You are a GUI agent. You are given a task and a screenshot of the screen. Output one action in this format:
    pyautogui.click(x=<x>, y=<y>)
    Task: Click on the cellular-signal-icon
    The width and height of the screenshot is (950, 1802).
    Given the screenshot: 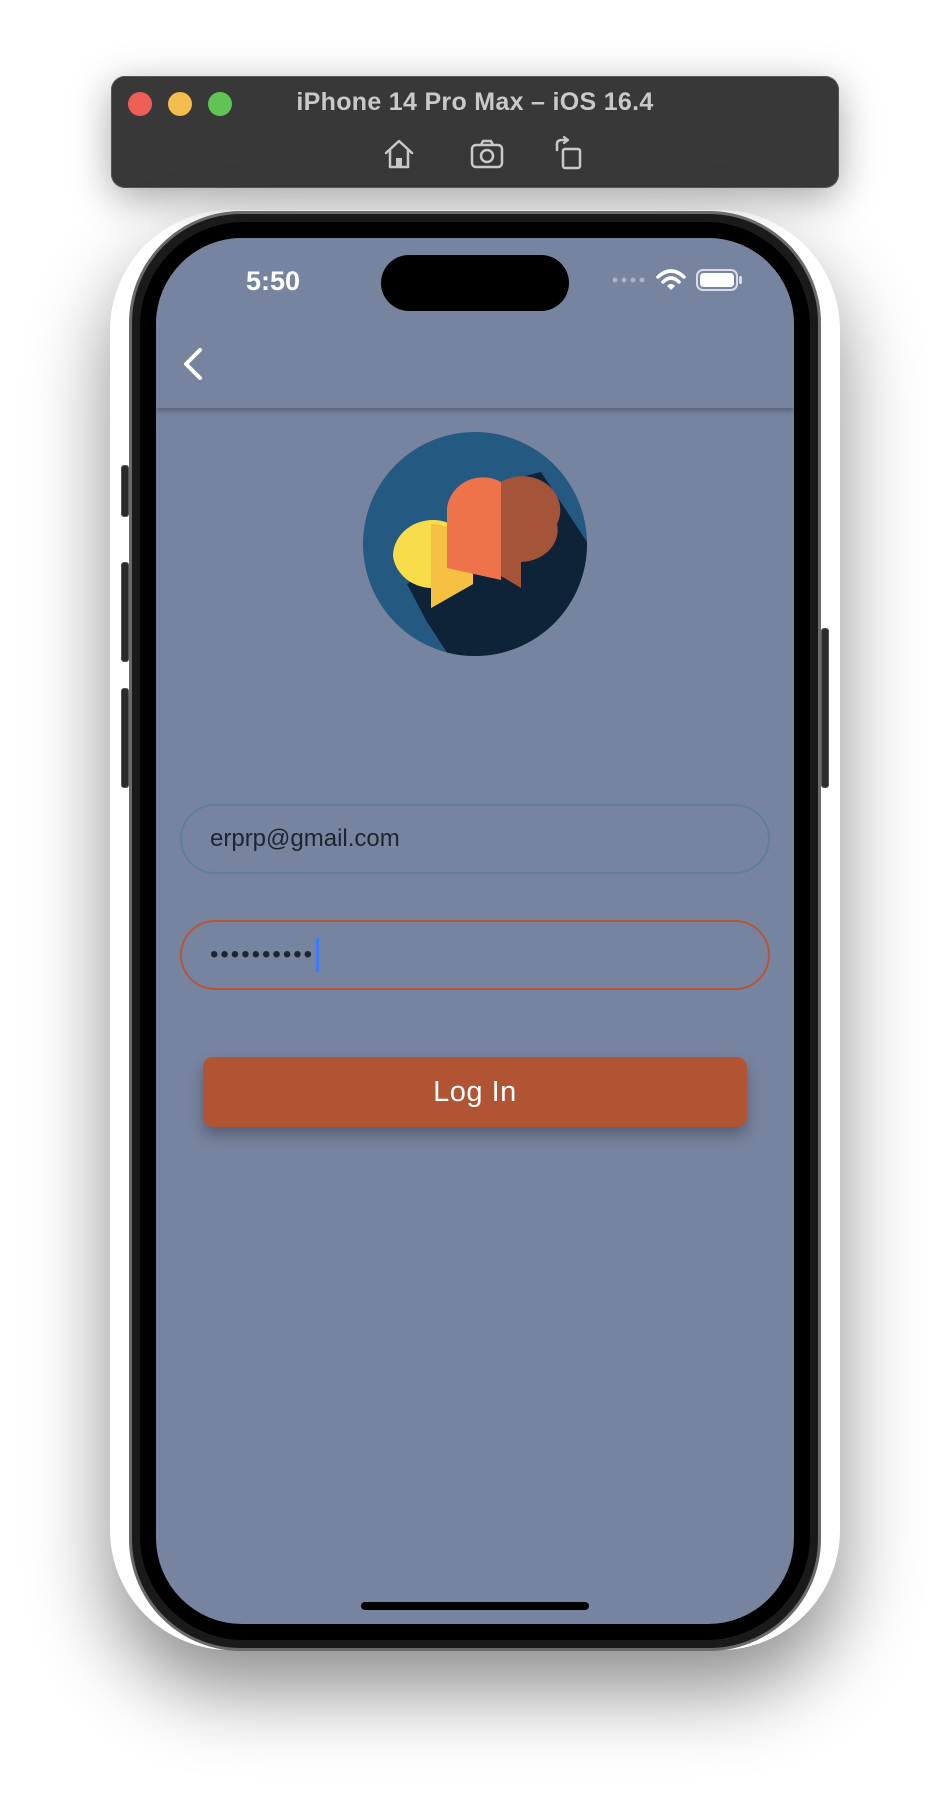 What is the action you would take?
    pyautogui.click(x=628, y=280)
    